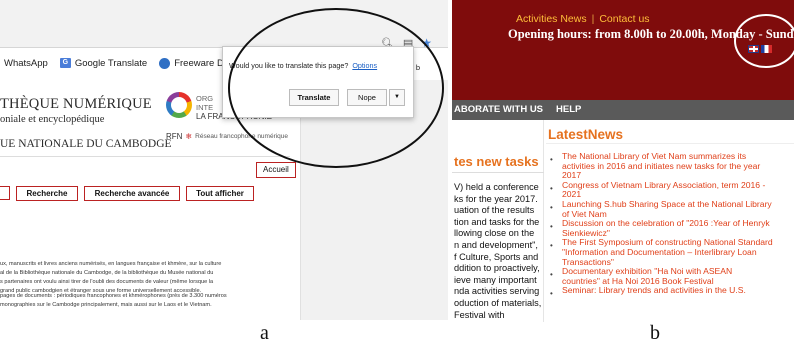 The width and height of the screenshot is (794, 349). Describe the element at coordinates (479, 314) in the screenshot. I see `article-line: Festival with` at that location.